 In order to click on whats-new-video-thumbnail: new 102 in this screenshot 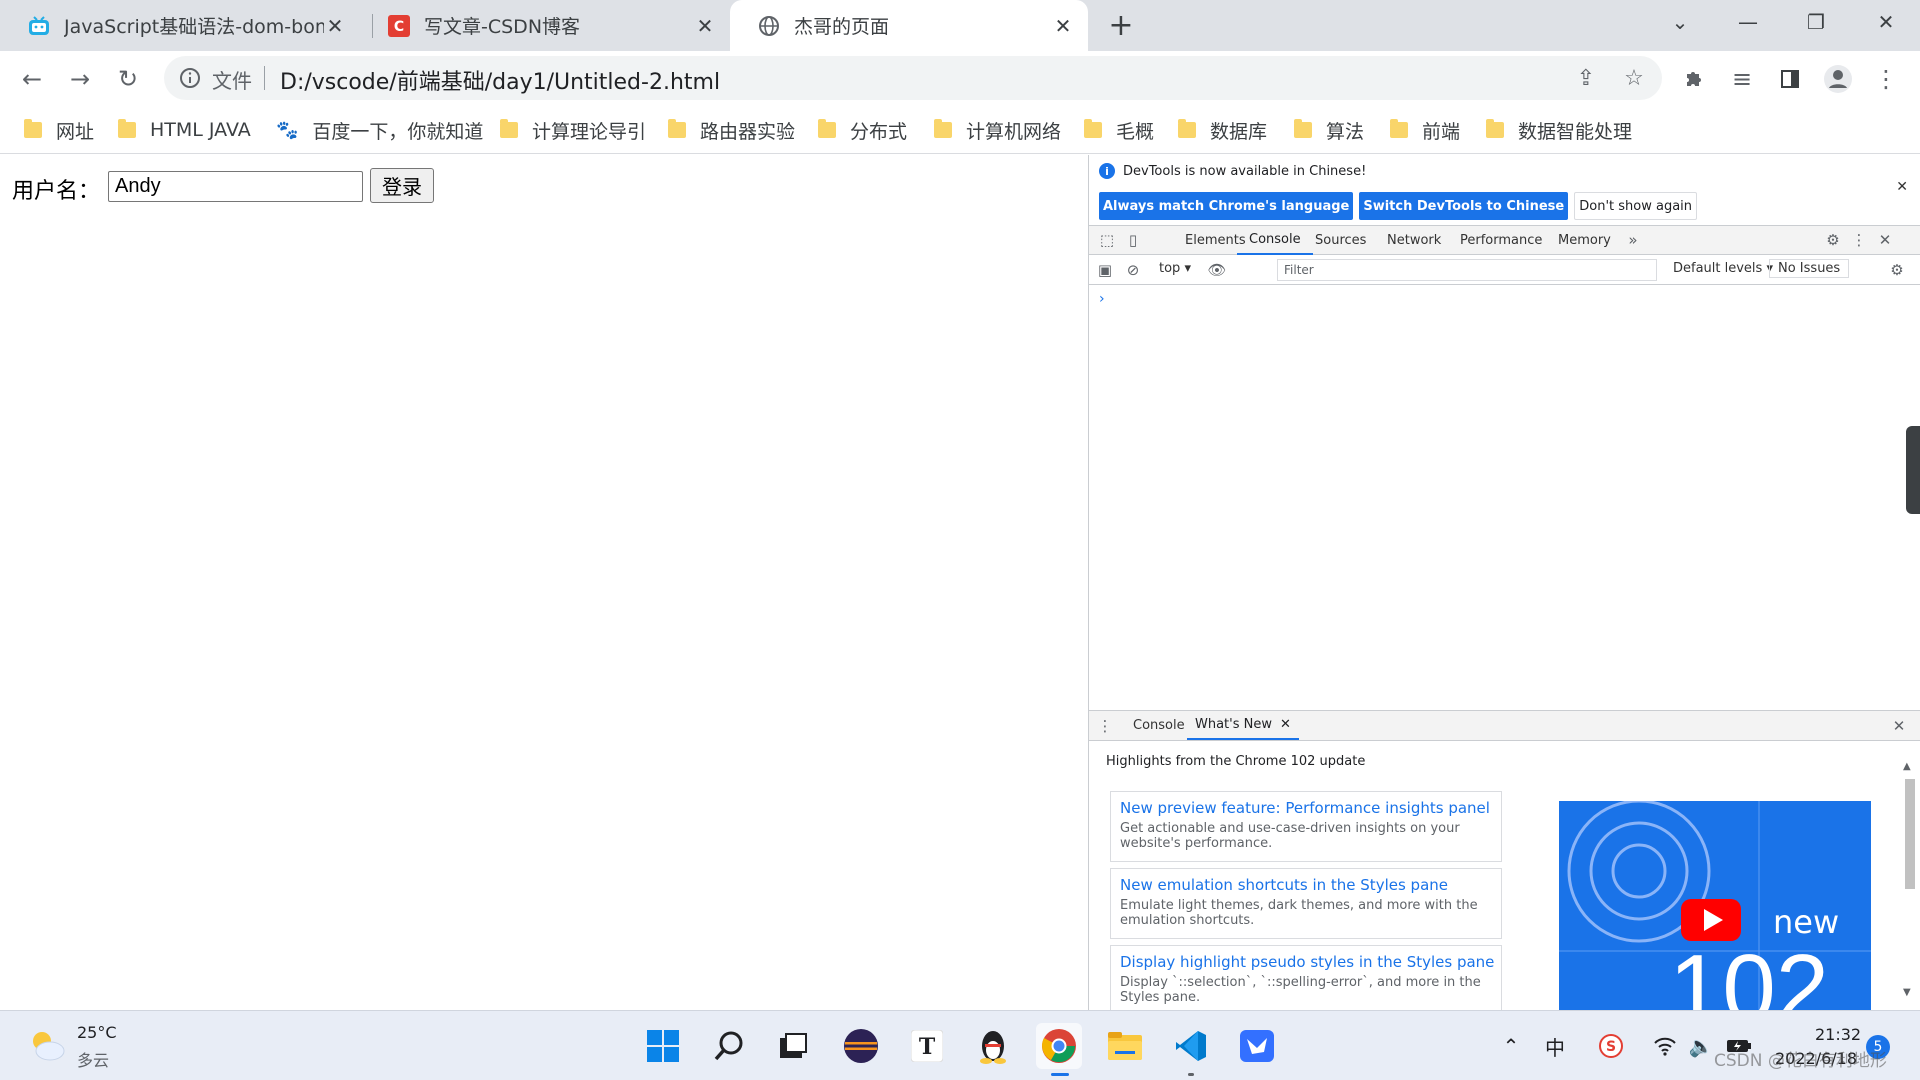, I will do `click(1715, 906)`.